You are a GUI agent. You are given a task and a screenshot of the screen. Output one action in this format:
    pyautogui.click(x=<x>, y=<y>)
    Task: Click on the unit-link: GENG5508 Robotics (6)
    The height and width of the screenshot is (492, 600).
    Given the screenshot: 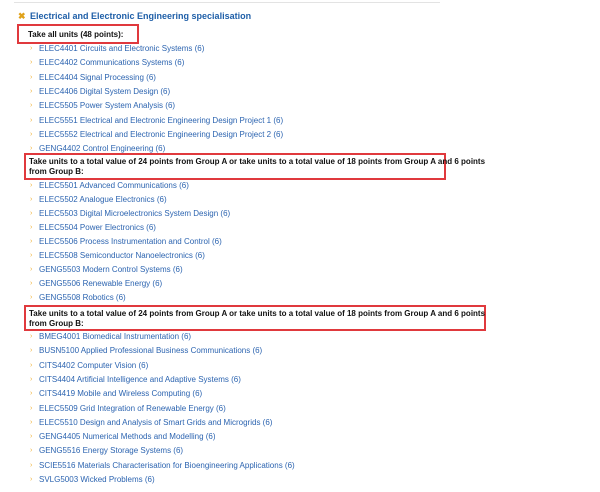 What is the action you would take?
    pyautogui.click(x=82, y=297)
    